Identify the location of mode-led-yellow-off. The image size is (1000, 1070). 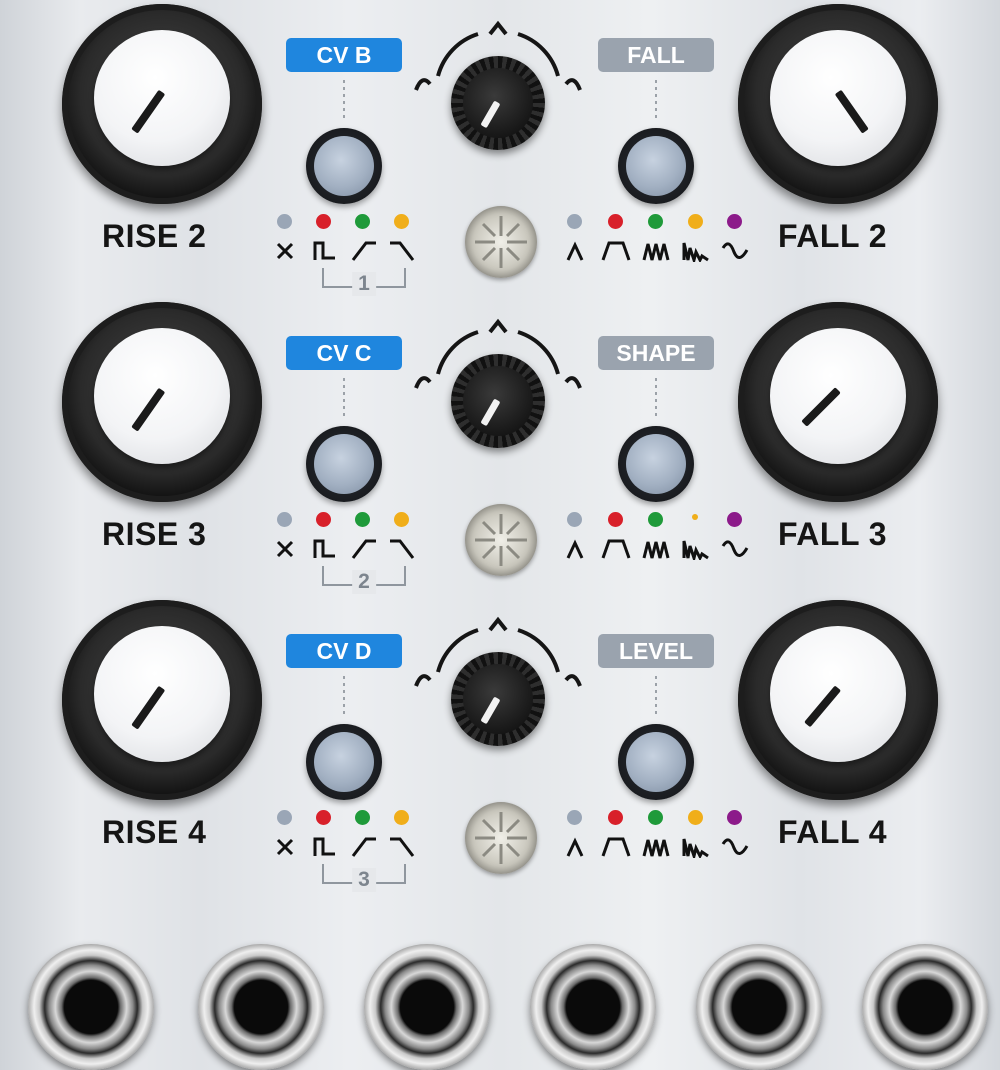
(695, 517).